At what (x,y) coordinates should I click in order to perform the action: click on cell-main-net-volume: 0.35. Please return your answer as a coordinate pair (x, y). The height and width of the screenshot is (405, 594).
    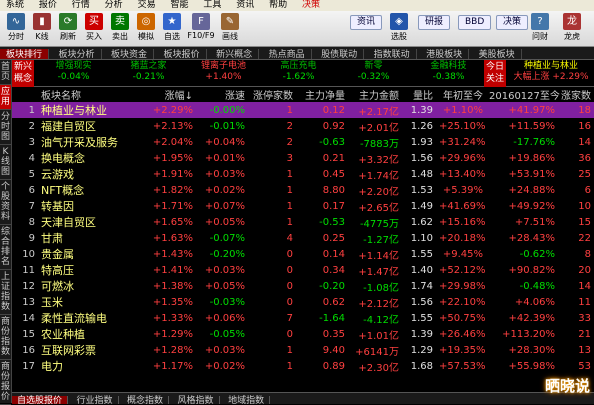
    Looking at the image, I should click on (333, 334).